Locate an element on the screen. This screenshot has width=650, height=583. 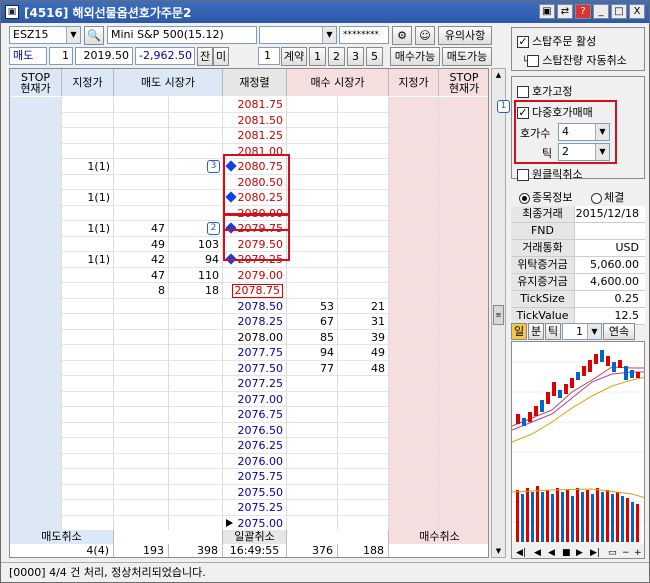
qty-2-button: 2 is located at coordinates (336, 56).